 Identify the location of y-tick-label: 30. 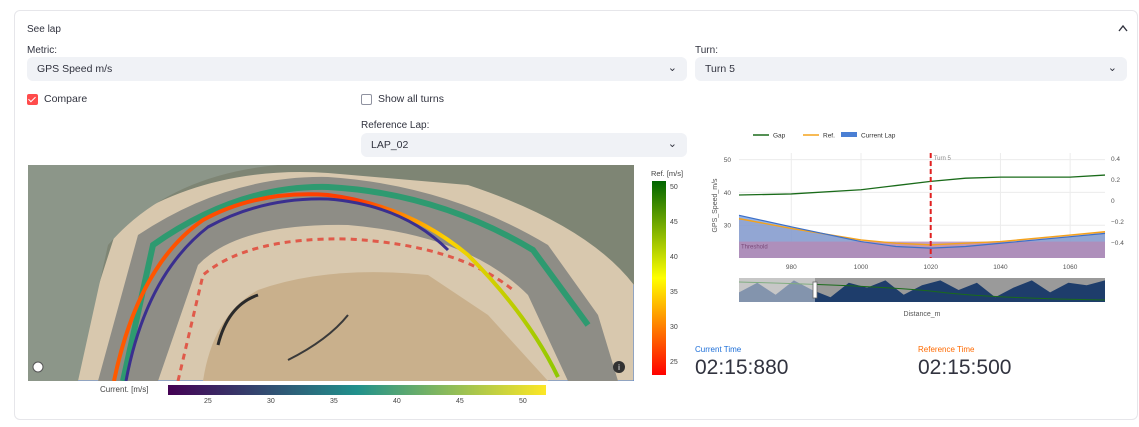
(728, 226).